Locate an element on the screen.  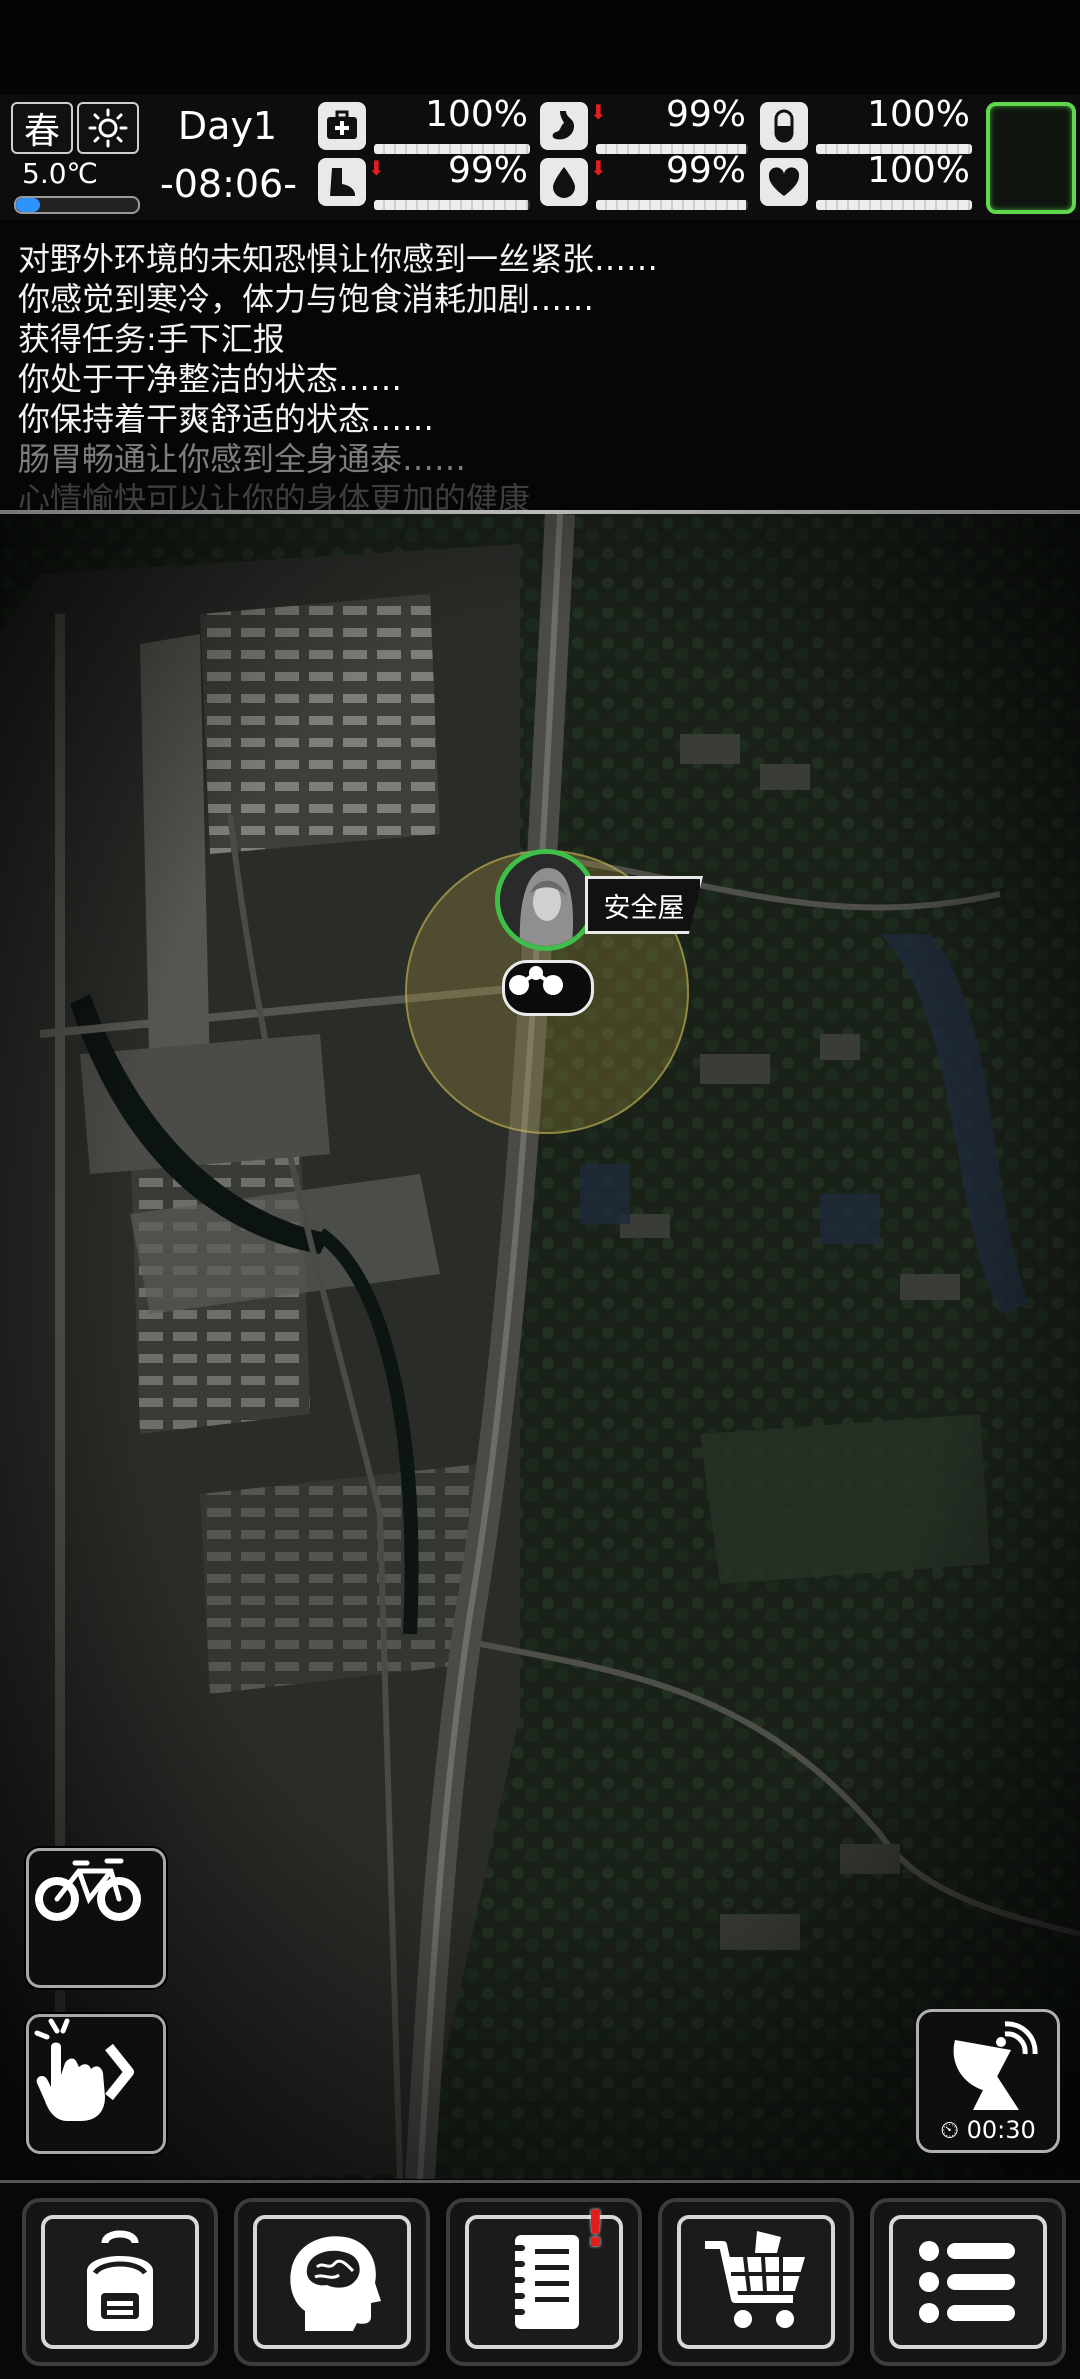
stomach-icon is located at coordinates (564, 126).